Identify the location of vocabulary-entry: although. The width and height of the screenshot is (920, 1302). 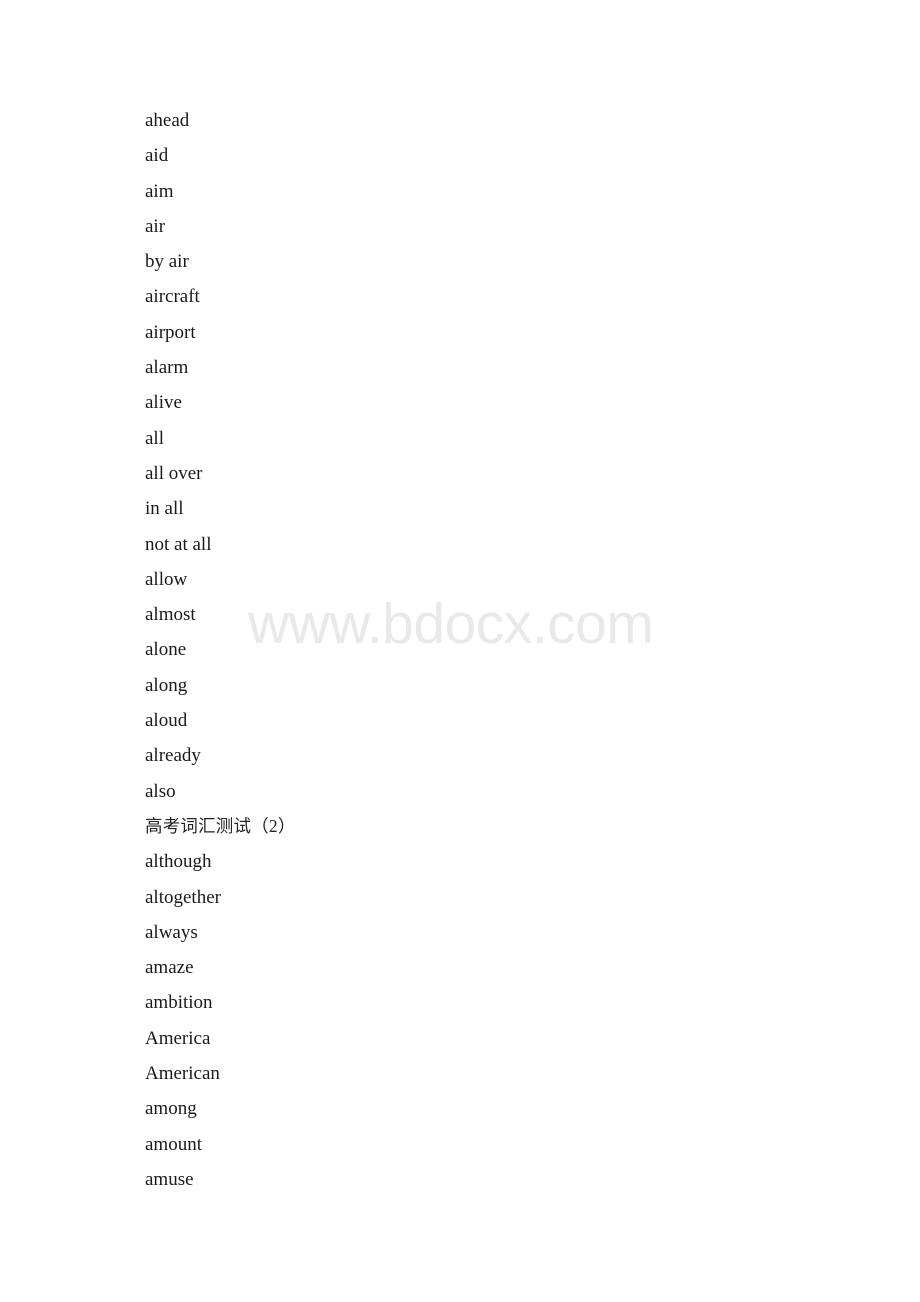
(178, 862).